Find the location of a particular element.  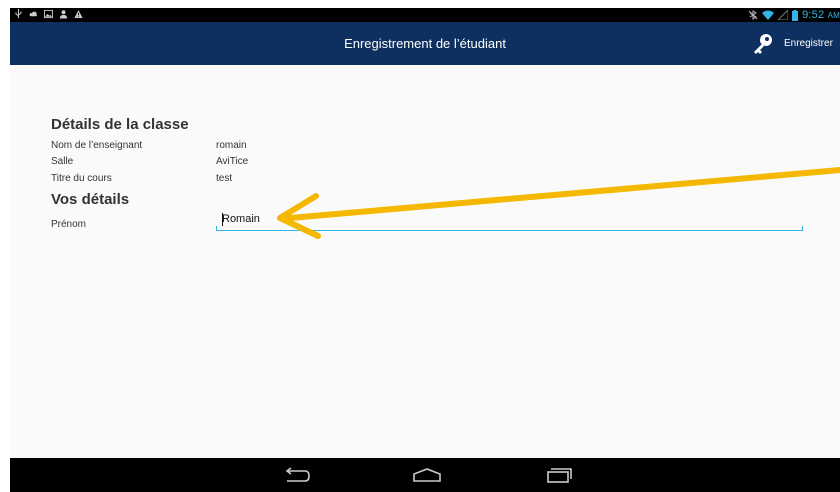

wifi-icon is located at coordinates (768, 15).